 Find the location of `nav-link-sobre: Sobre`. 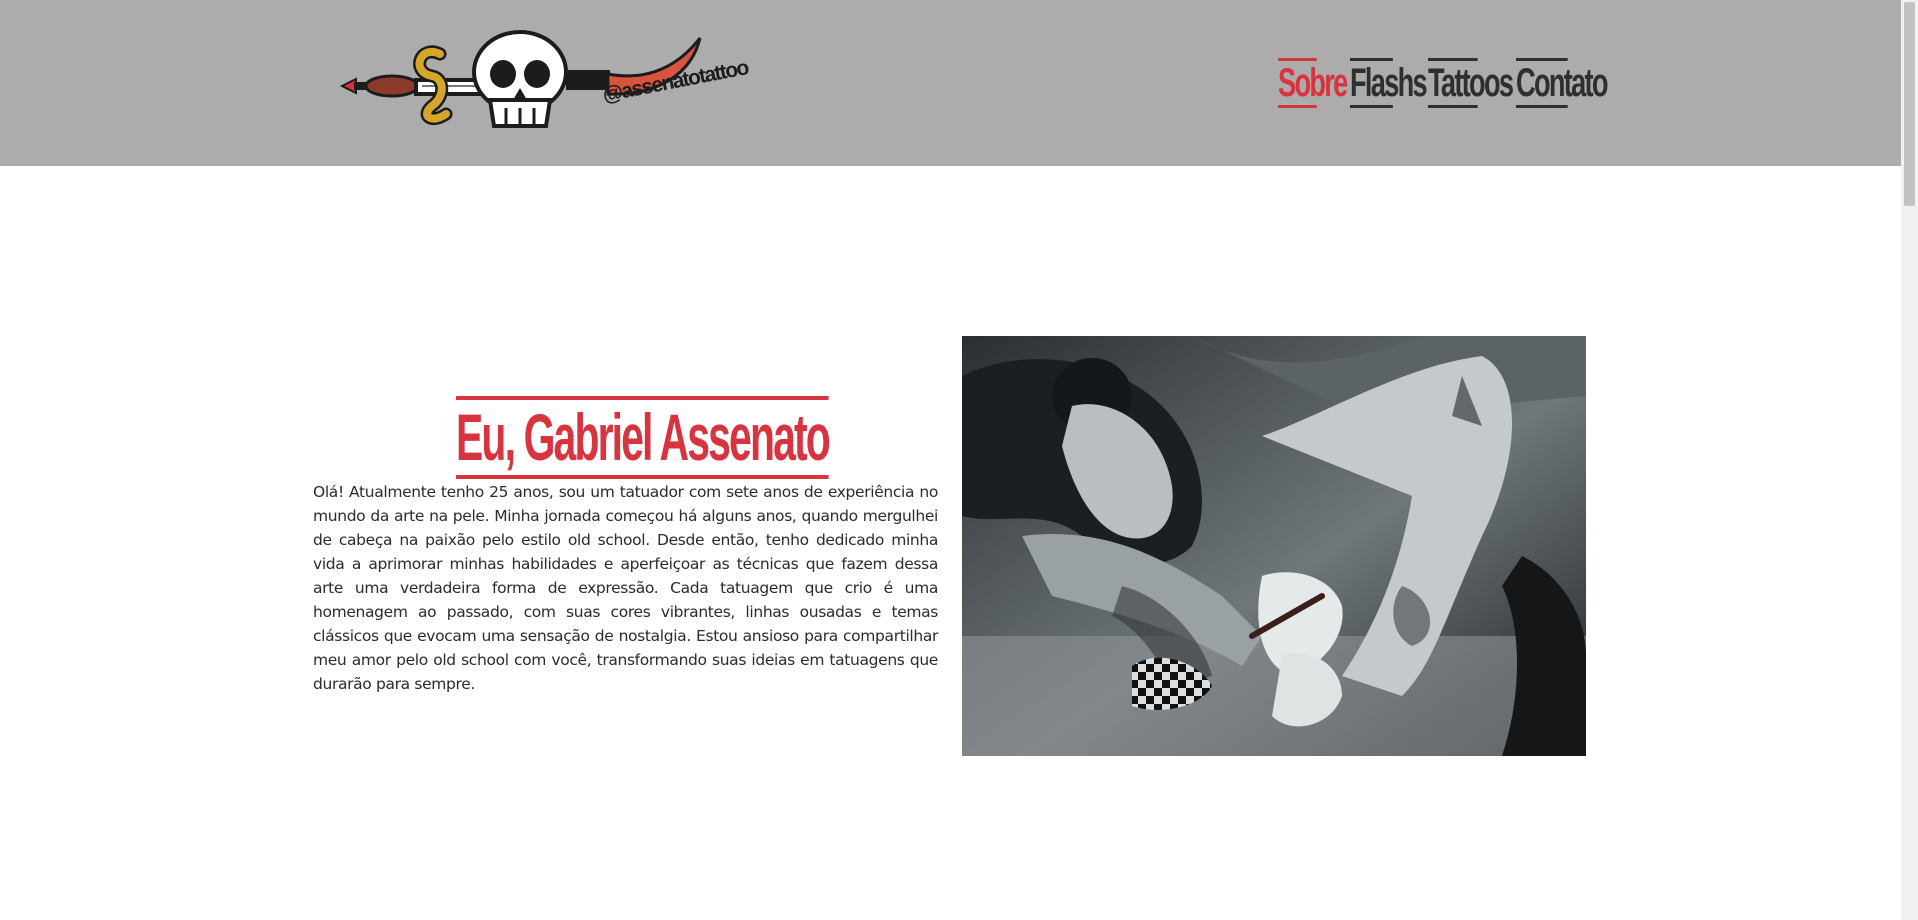

nav-link-sobre: Sobre is located at coordinates (1313, 83).